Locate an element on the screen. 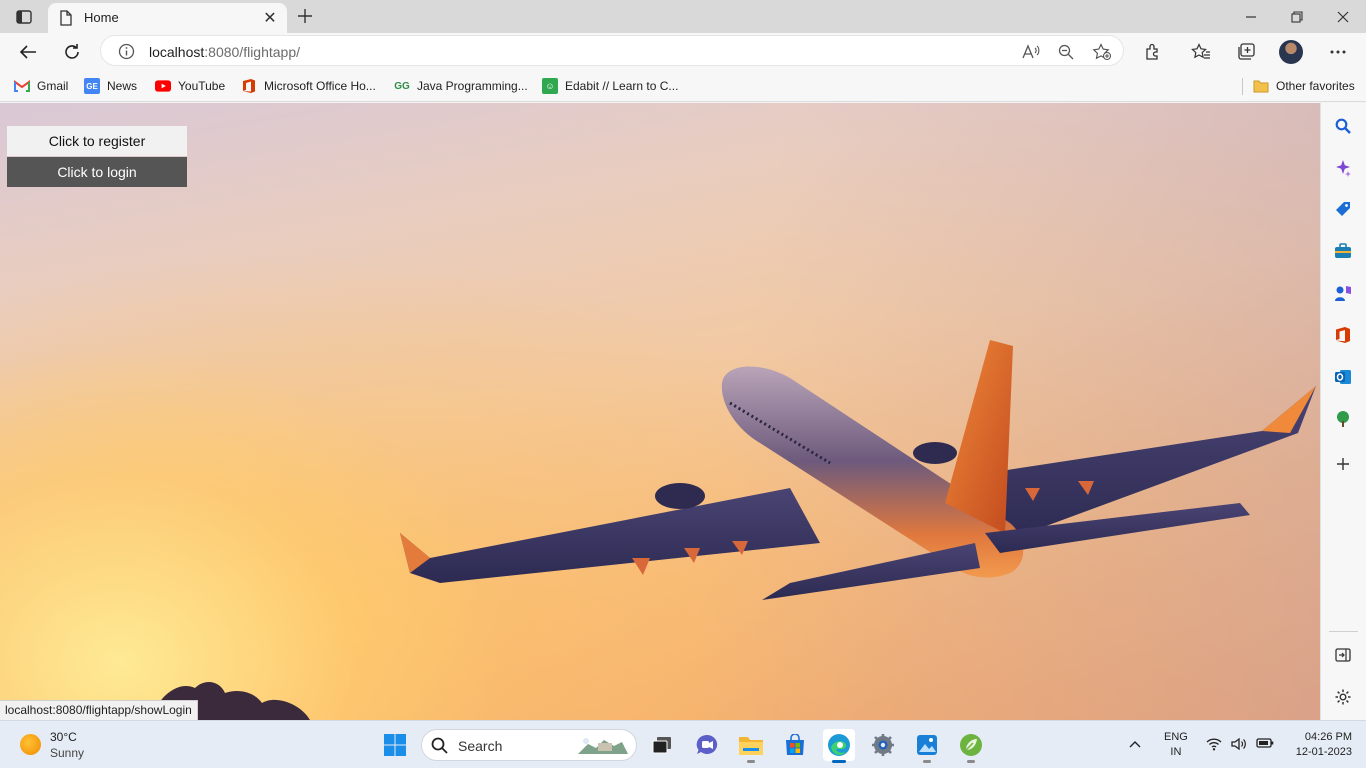 The height and width of the screenshot is (768, 1366). system-tray is located at coordinates (1240, 745).